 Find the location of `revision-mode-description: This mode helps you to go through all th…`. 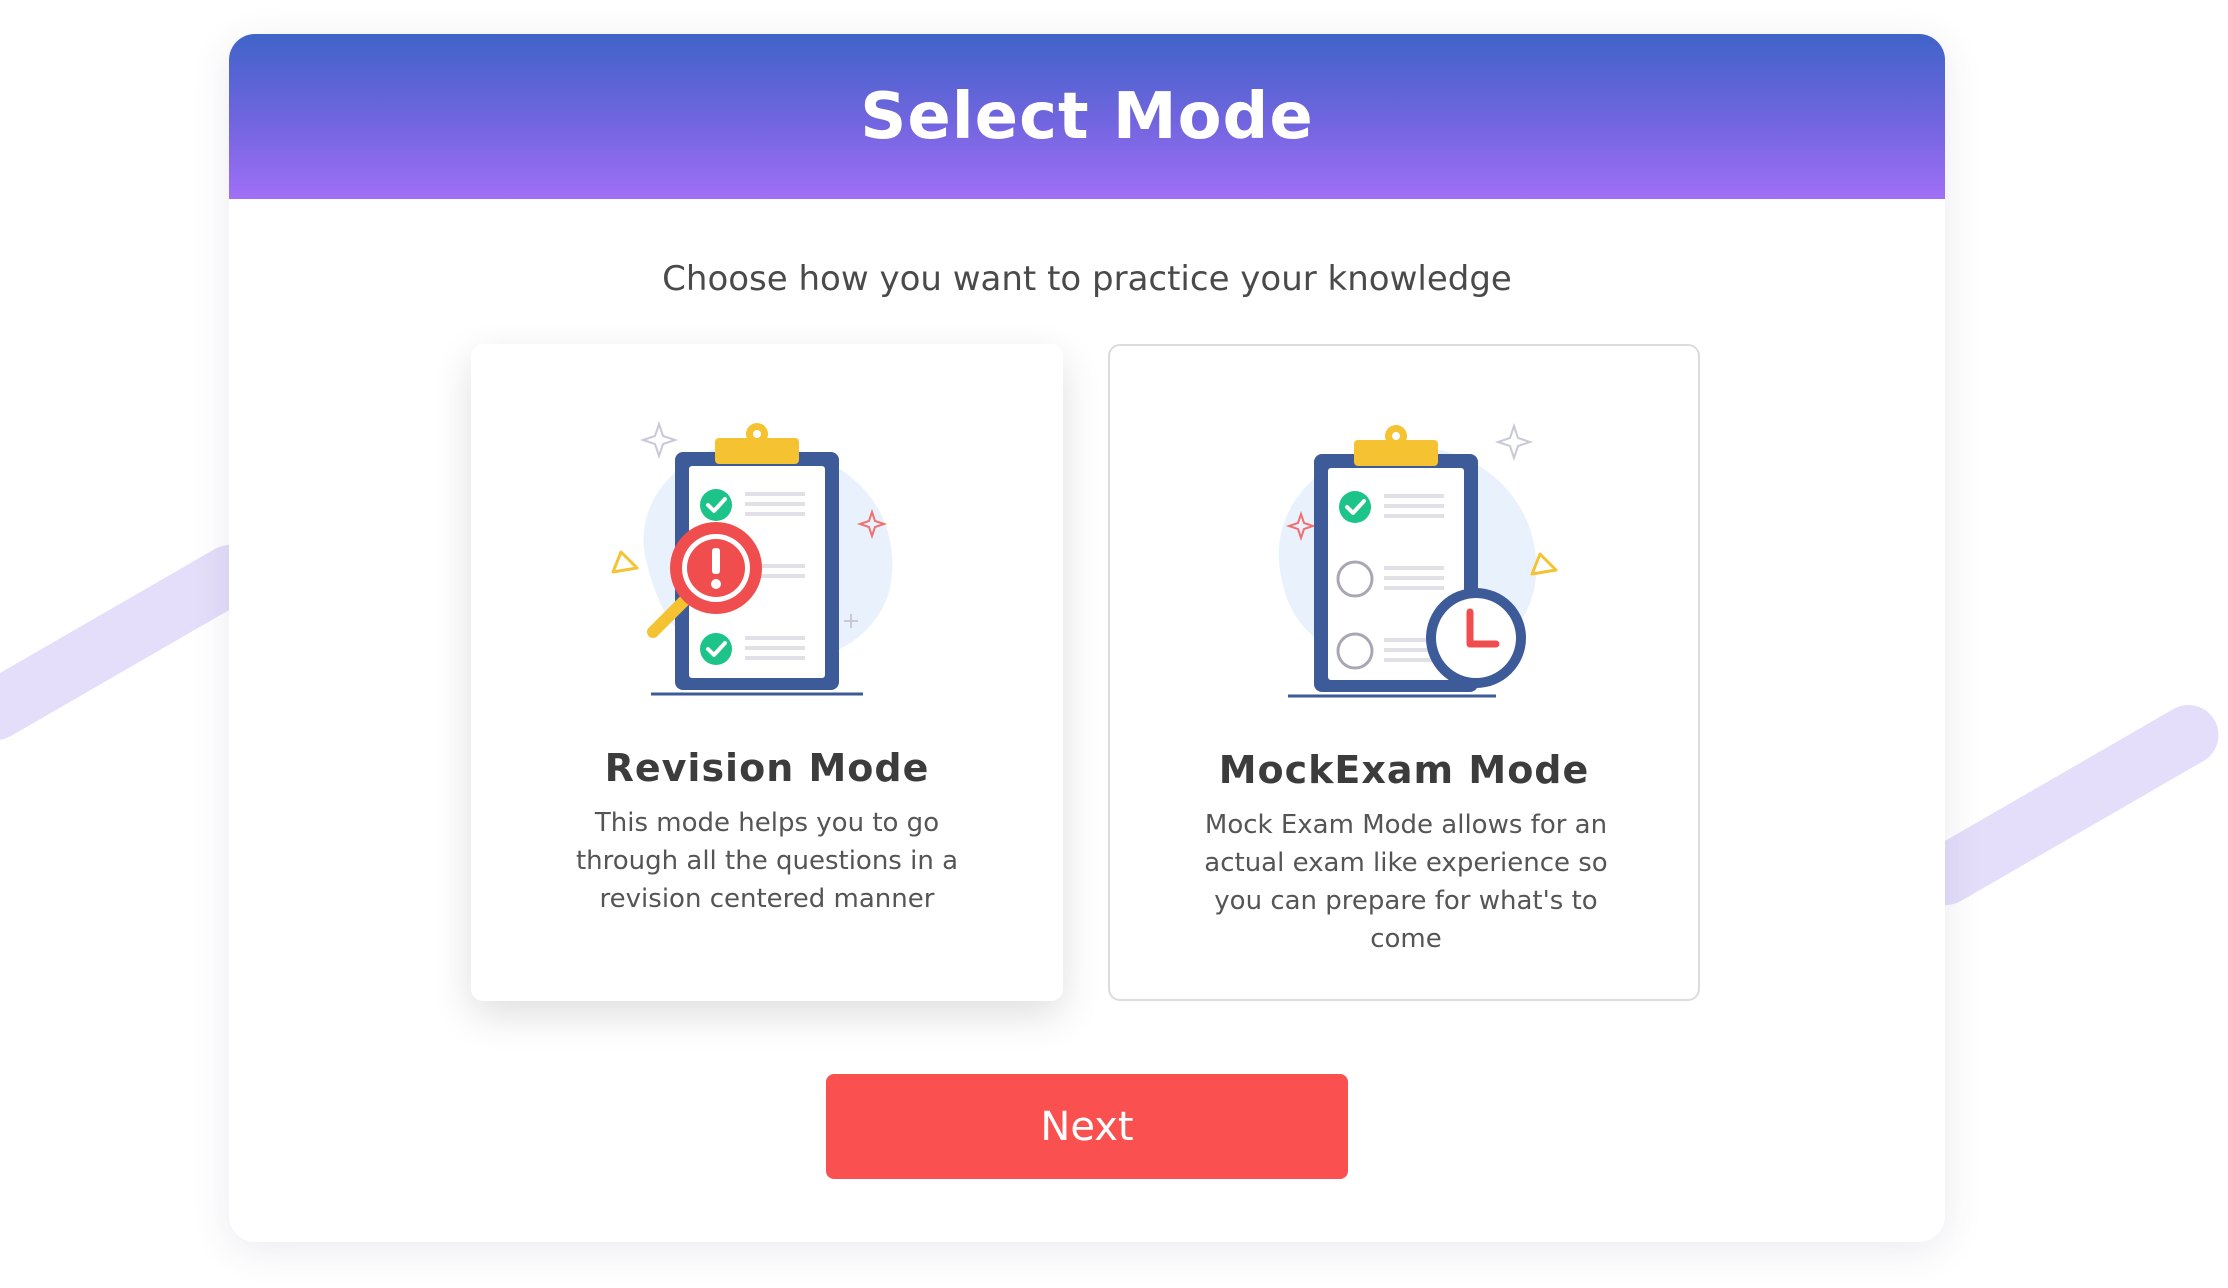

revision-mode-description: This mode helps you to go through all th… is located at coordinates (767, 861).